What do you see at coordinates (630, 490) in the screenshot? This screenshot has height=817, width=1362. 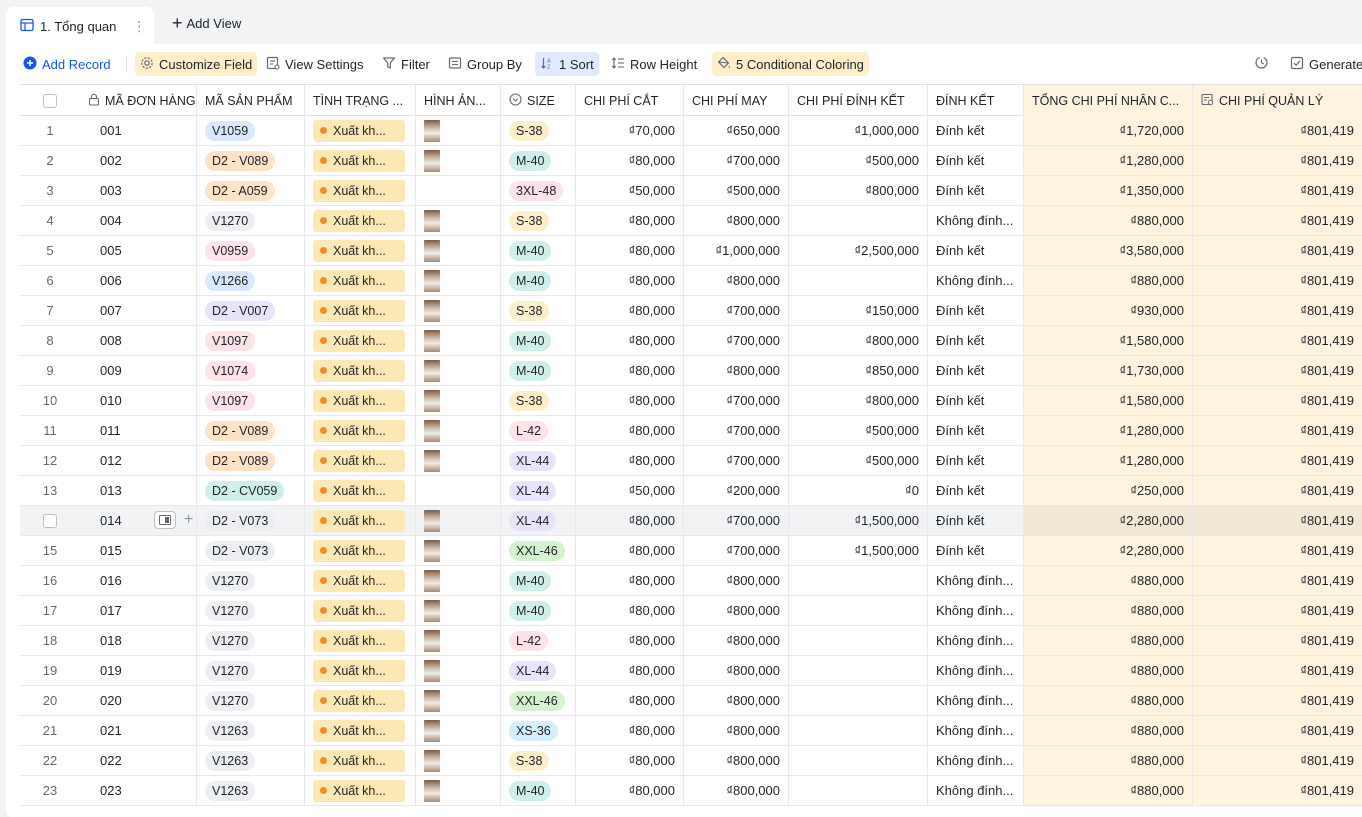 I see `cut-cost-cell: ₫50,000` at bounding box center [630, 490].